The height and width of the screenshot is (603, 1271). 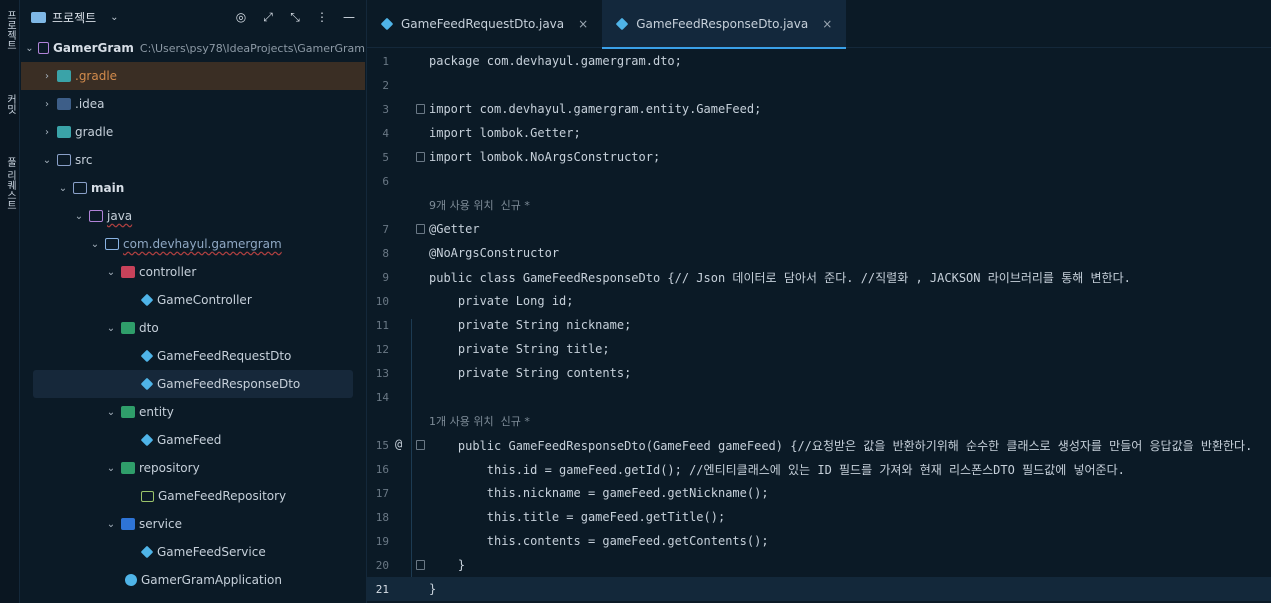 What do you see at coordinates (819, 205) in the screenshot?
I see `usage-hint: 9개 사용 위치 신규 *` at bounding box center [819, 205].